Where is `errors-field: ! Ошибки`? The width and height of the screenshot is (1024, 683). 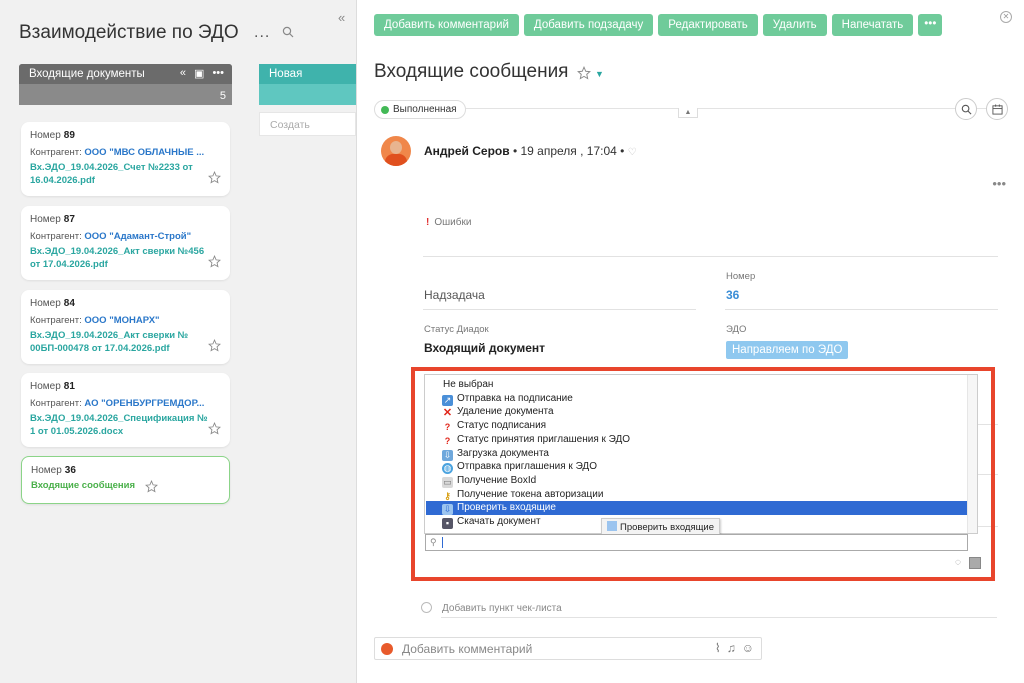 errors-field: ! Ошибки is located at coordinates (448, 222).